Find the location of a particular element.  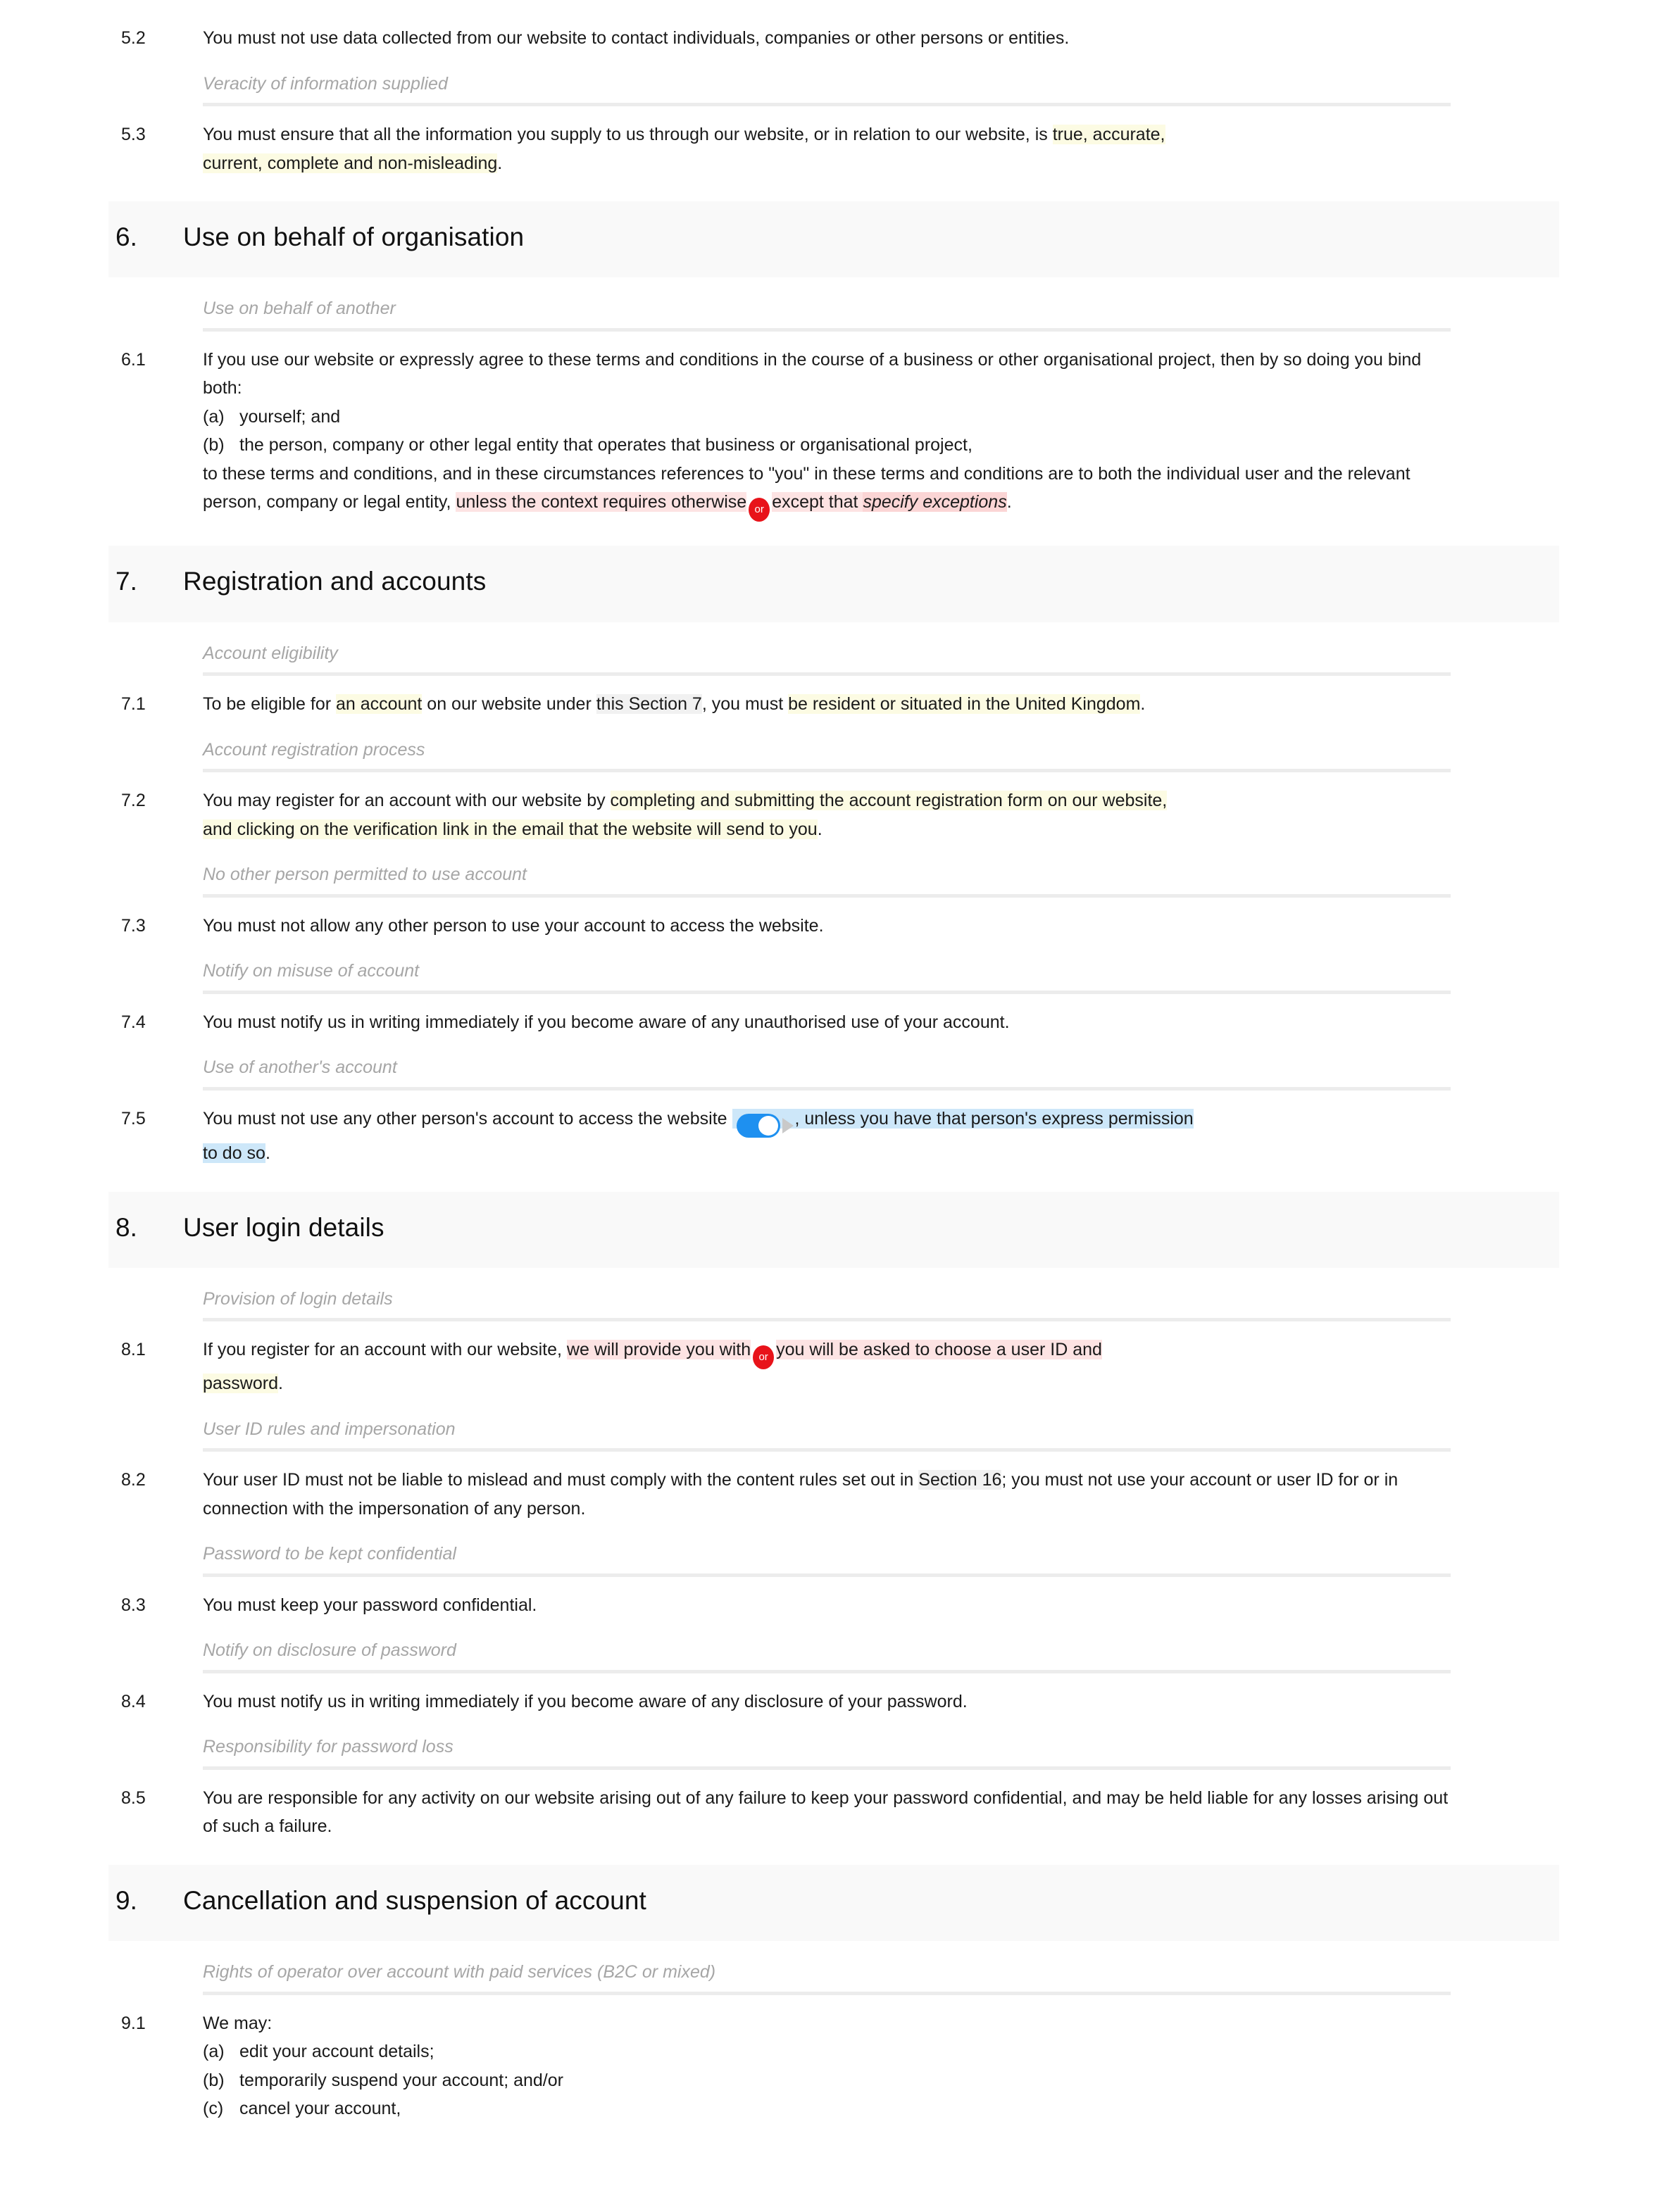

subheading-password-confidential: Password to be kept confidential is located at coordinates (330, 1554).